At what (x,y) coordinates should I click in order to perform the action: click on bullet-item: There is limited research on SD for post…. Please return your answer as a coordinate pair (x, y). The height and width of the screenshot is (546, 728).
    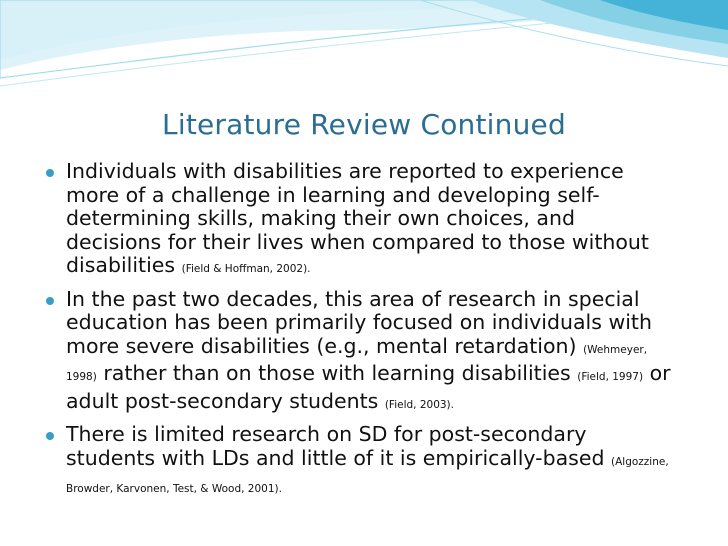
    Looking at the image, I should click on (361, 462).